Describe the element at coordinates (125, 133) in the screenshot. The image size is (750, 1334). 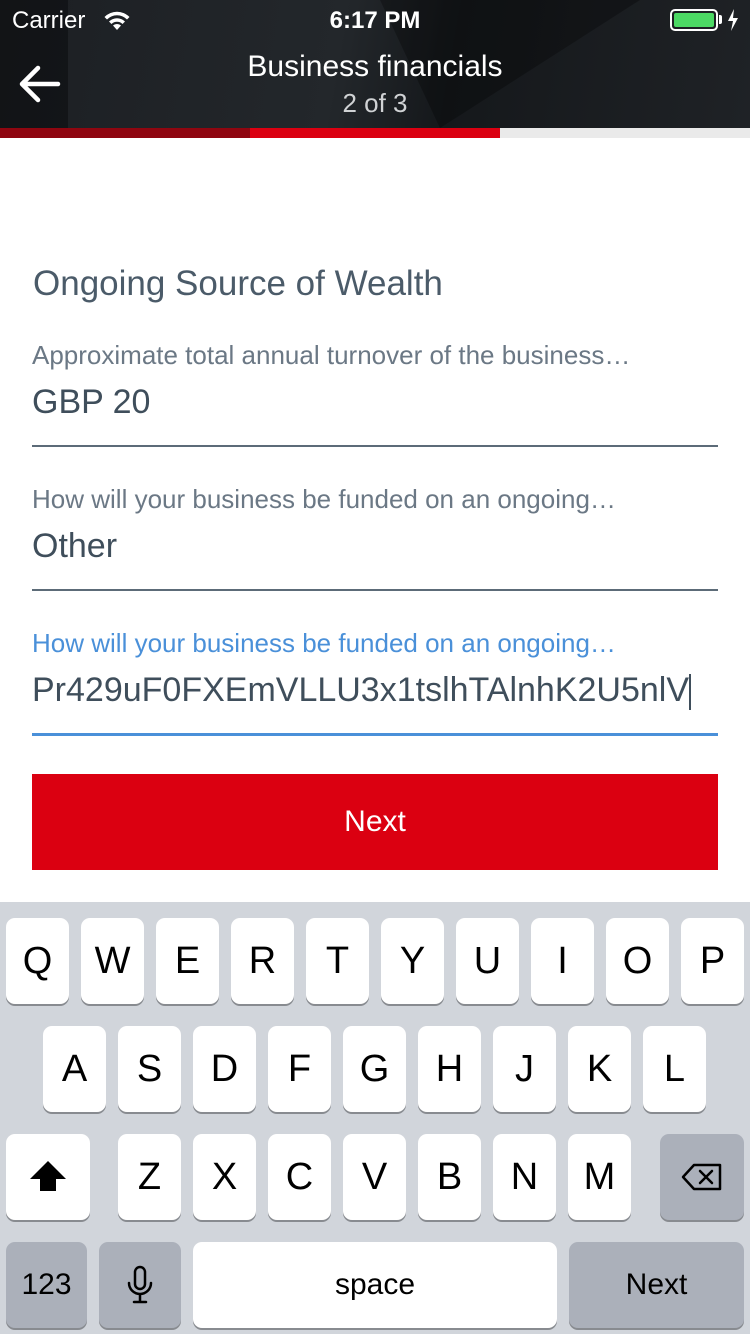
I see `progress-step-done` at that location.